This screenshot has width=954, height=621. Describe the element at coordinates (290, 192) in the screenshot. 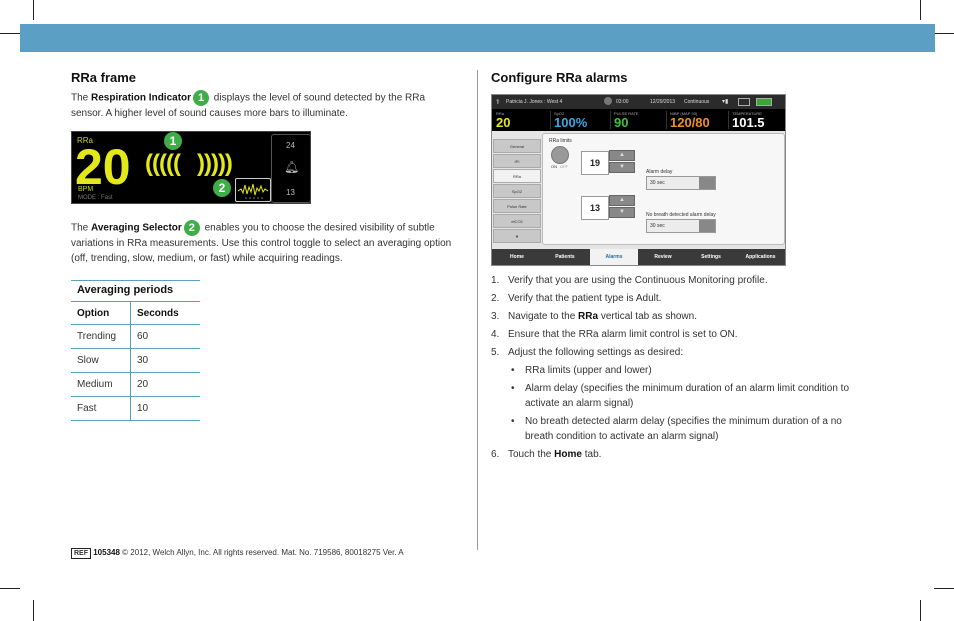

I see `lower-limit-value: 13` at that location.